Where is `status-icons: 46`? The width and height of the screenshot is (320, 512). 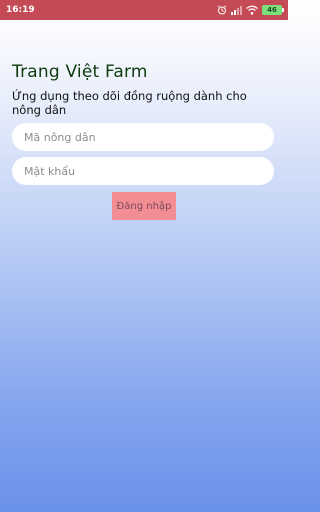
status-icons: 46 is located at coordinates (250, 10).